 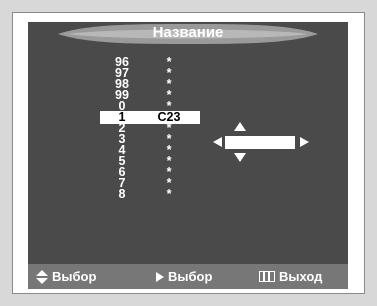 I want to click on channel-row: 96 *, so click(x=188, y=62).